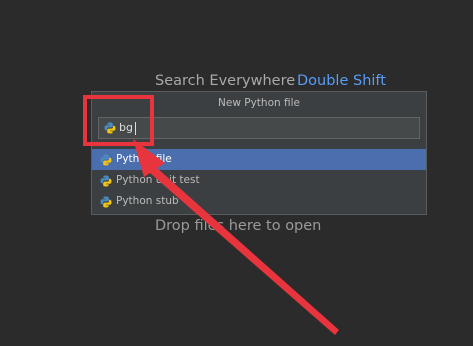 This screenshot has width=473, height=346. I want to click on list-item-python-file: Python file, so click(259, 159).